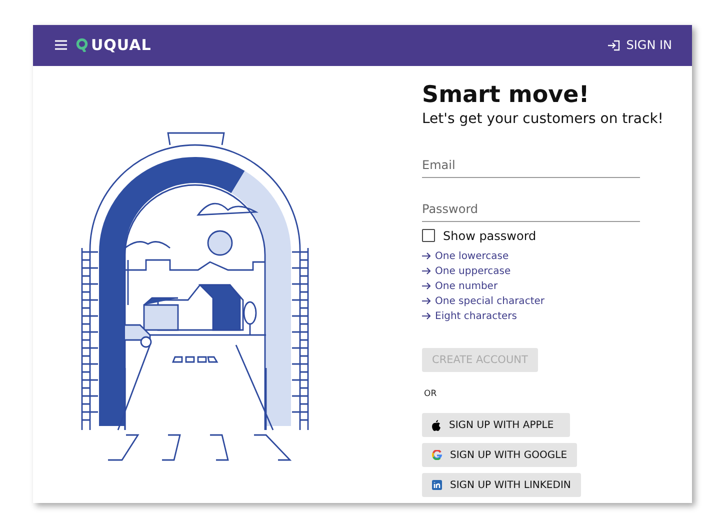 The image size is (723, 525). Describe the element at coordinates (479, 235) in the screenshot. I see `show-password-checkbox: Show password` at that location.